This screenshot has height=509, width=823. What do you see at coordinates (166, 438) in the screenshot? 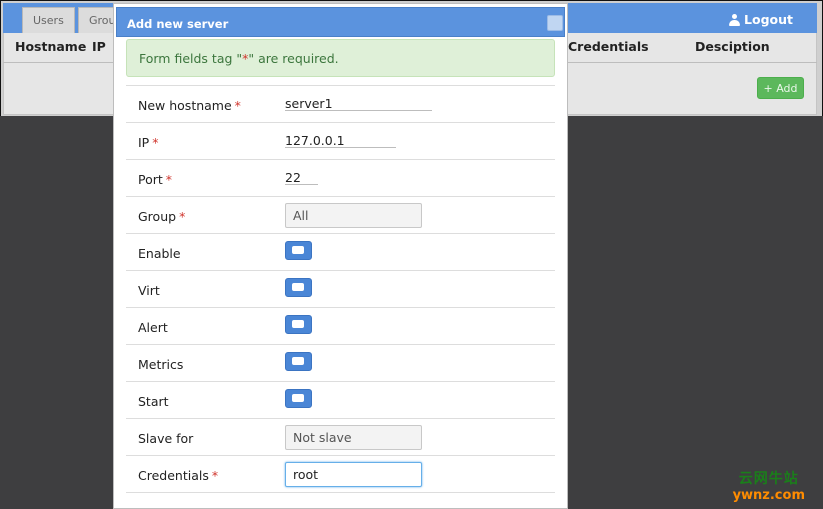
I see `slave-for-label: Slave for` at bounding box center [166, 438].